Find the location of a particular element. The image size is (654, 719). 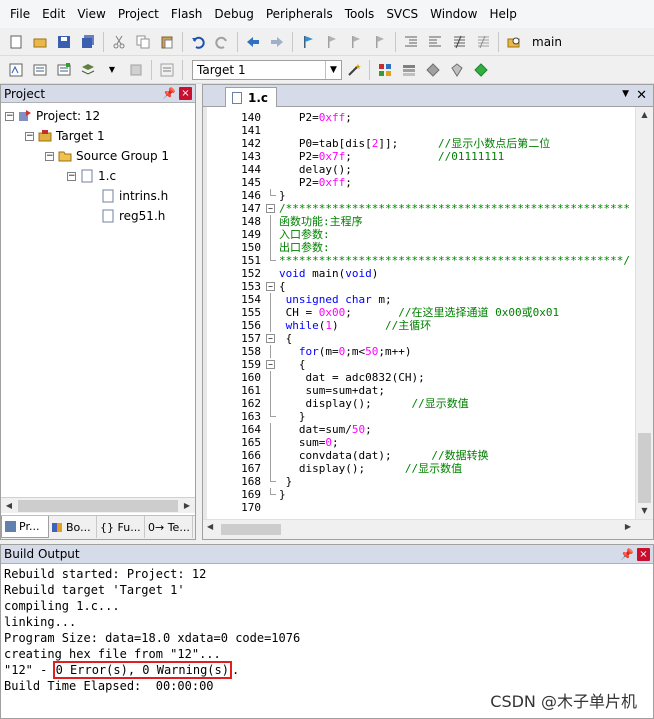

pack-installer-button is located at coordinates (433, 70).